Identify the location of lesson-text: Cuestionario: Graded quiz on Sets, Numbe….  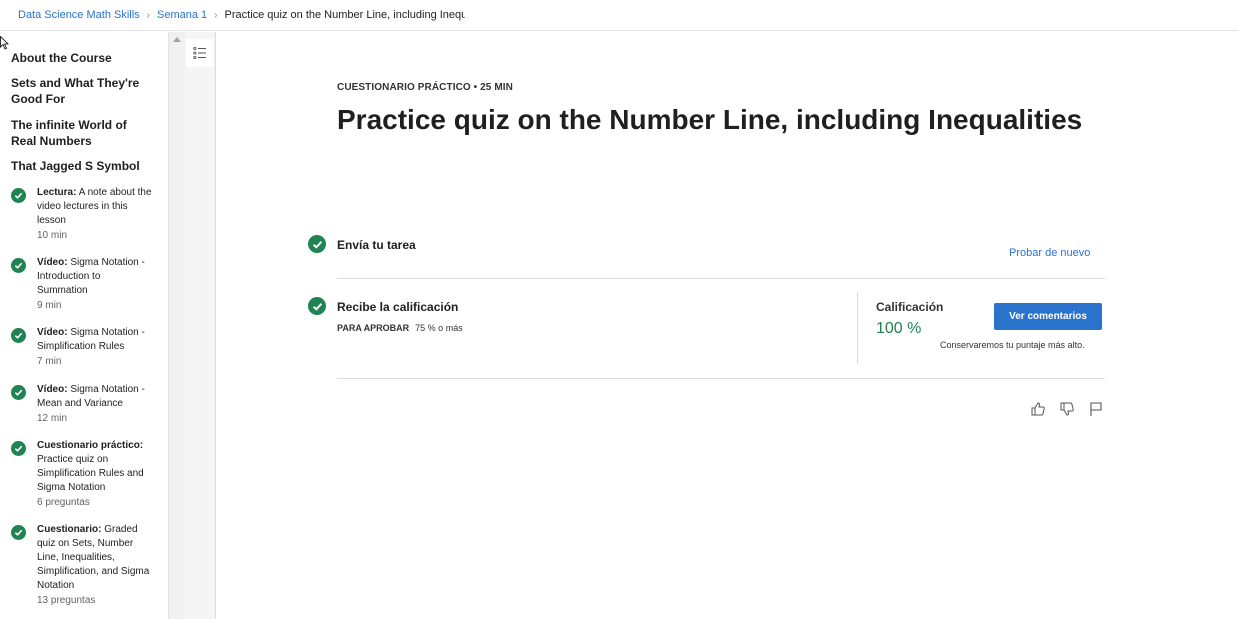
(94, 565).